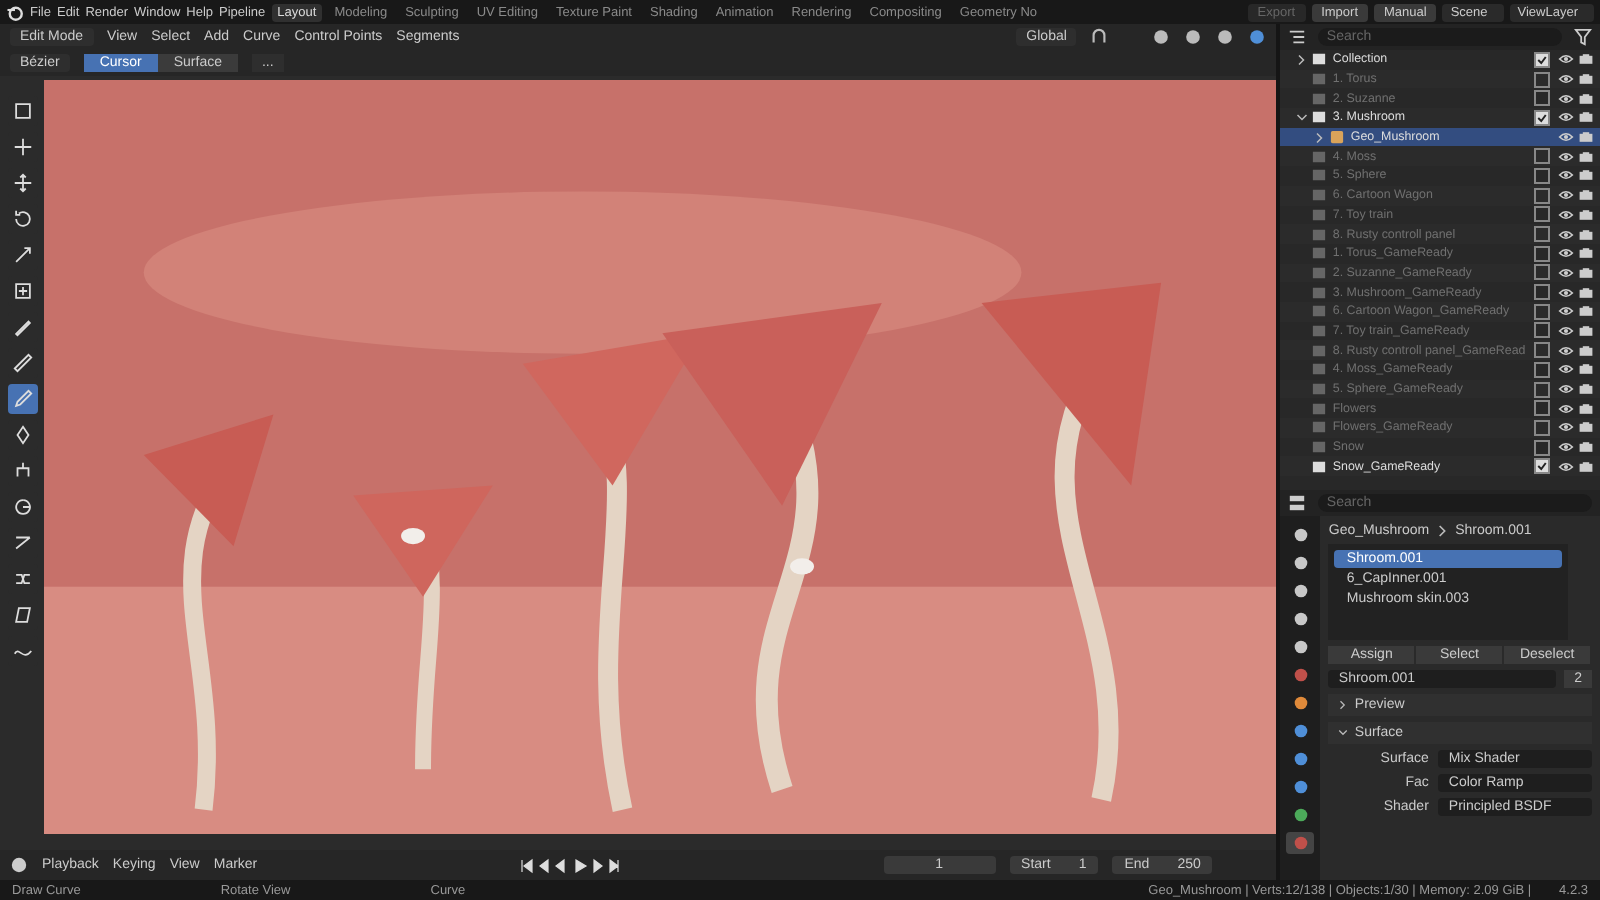 The height and width of the screenshot is (900, 1600). I want to click on tool-button, so click(22, 399).